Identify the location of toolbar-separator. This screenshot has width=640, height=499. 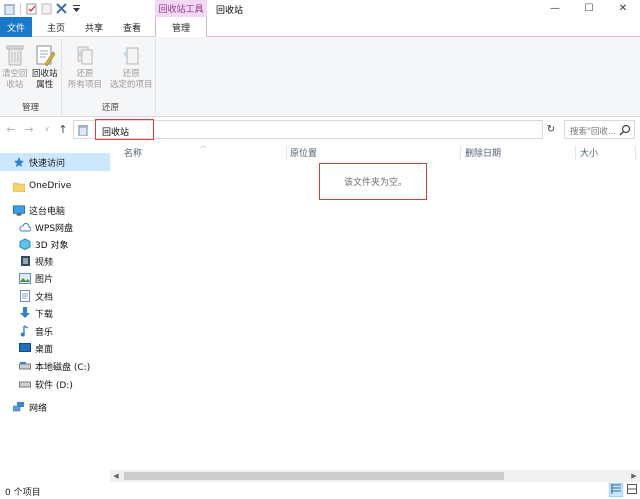
(20, 8).